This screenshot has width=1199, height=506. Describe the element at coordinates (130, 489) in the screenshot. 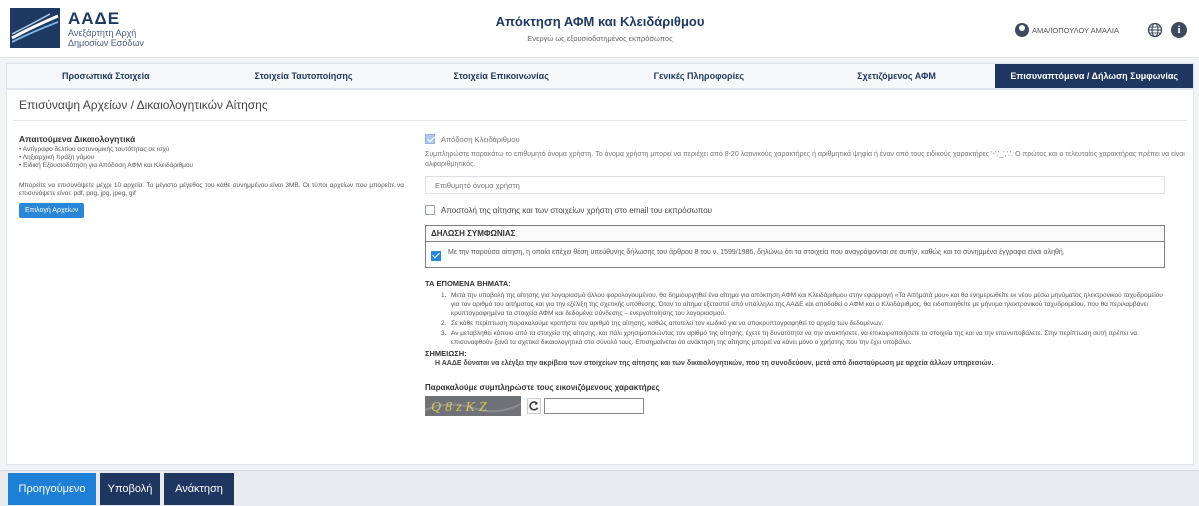

I see `submit-button: Υποβολή` at that location.